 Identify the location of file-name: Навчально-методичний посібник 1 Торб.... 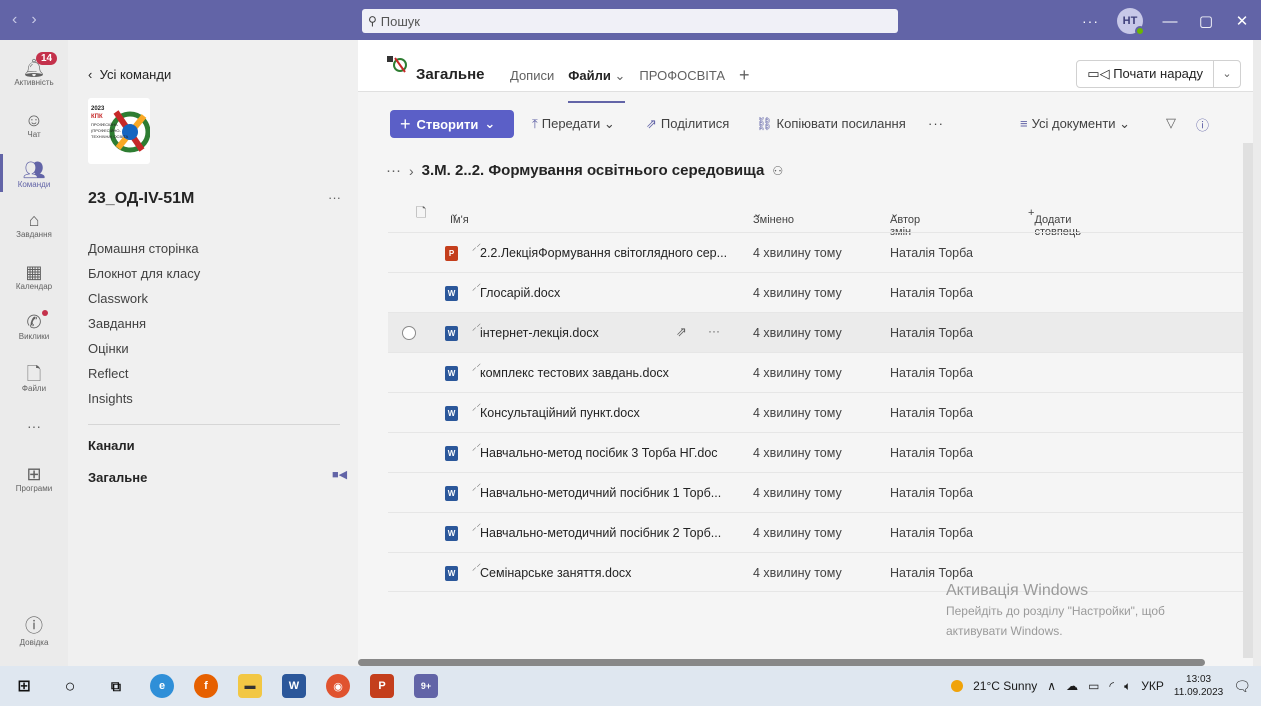
(600, 493).